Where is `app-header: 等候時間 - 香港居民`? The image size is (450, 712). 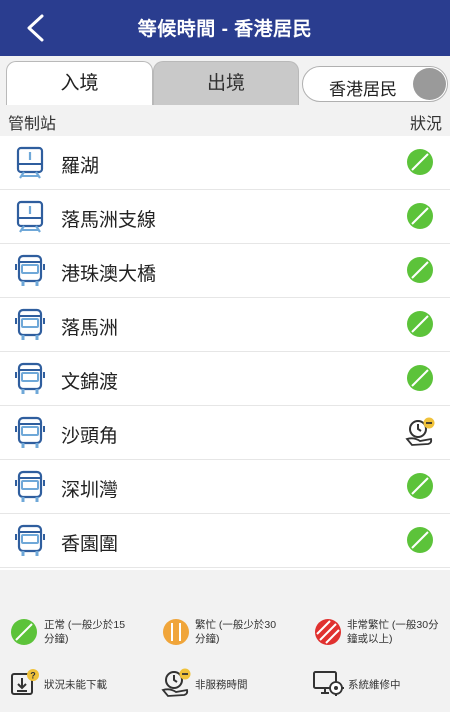
app-header: 等候時間 - 香港居民 is located at coordinates (225, 28).